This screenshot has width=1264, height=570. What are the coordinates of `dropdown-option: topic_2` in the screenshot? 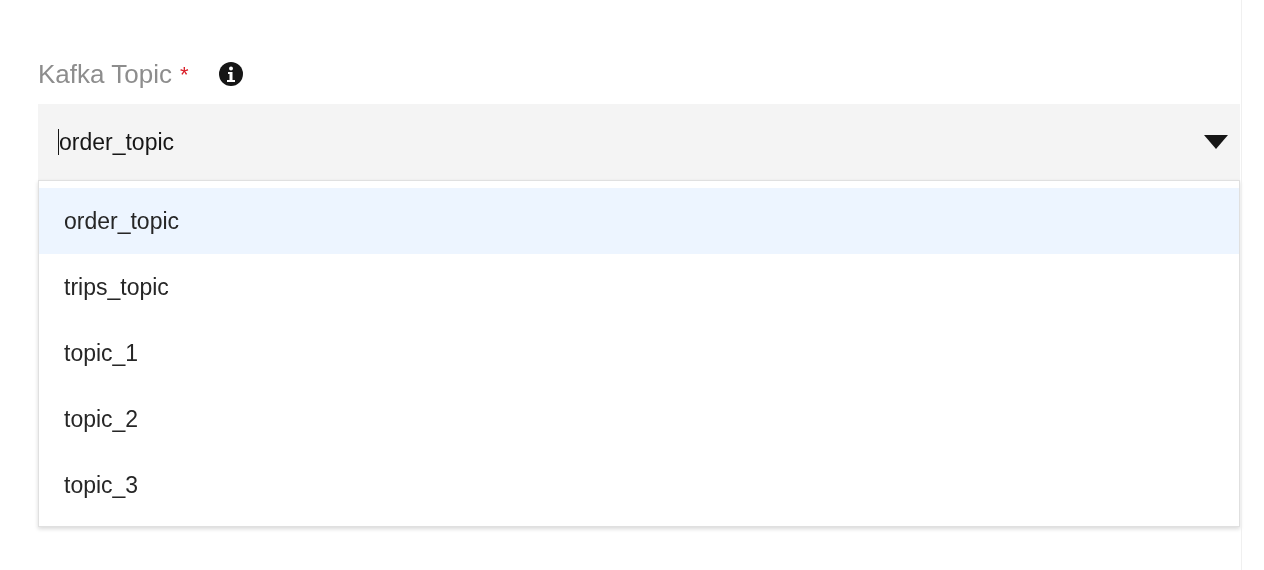 It's located at (639, 419).